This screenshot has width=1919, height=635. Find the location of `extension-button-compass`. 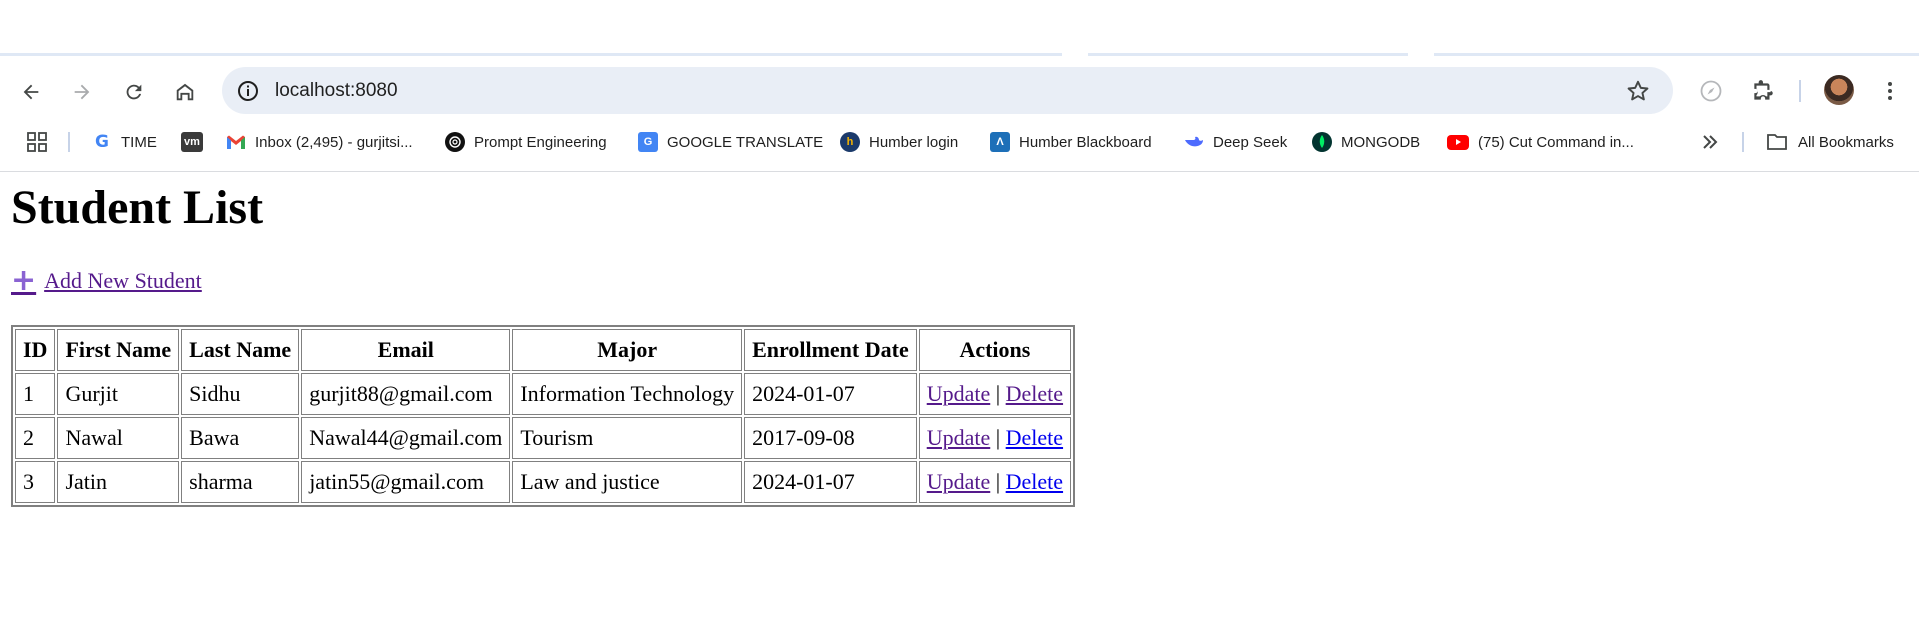

extension-button-compass is located at coordinates (1711, 91).